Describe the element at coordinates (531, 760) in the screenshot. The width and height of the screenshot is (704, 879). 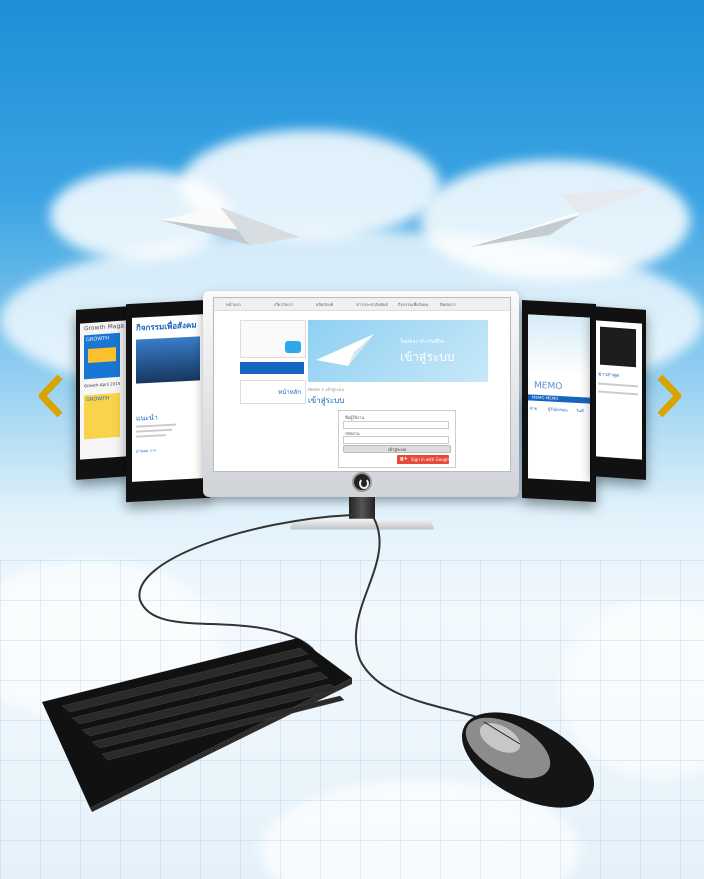
I see `mouse` at that location.